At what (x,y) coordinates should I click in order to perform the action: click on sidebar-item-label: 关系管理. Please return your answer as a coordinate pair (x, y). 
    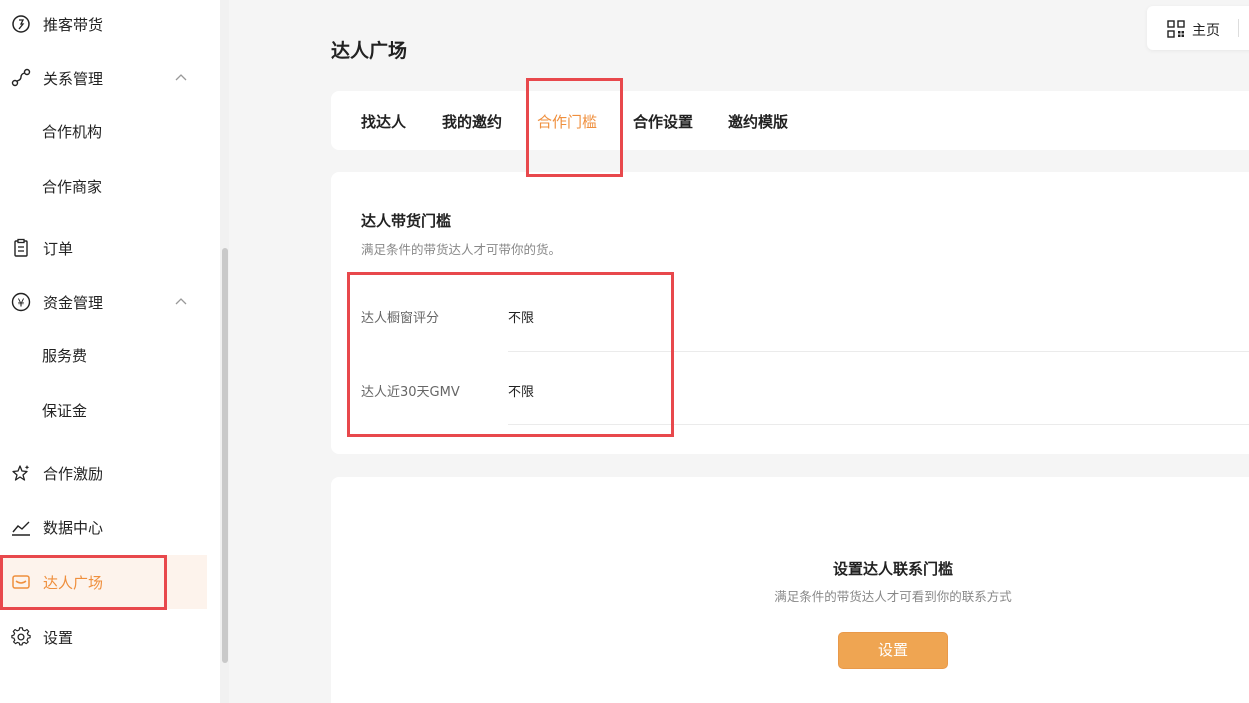
    Looking at the image, I should click on (73, 78).